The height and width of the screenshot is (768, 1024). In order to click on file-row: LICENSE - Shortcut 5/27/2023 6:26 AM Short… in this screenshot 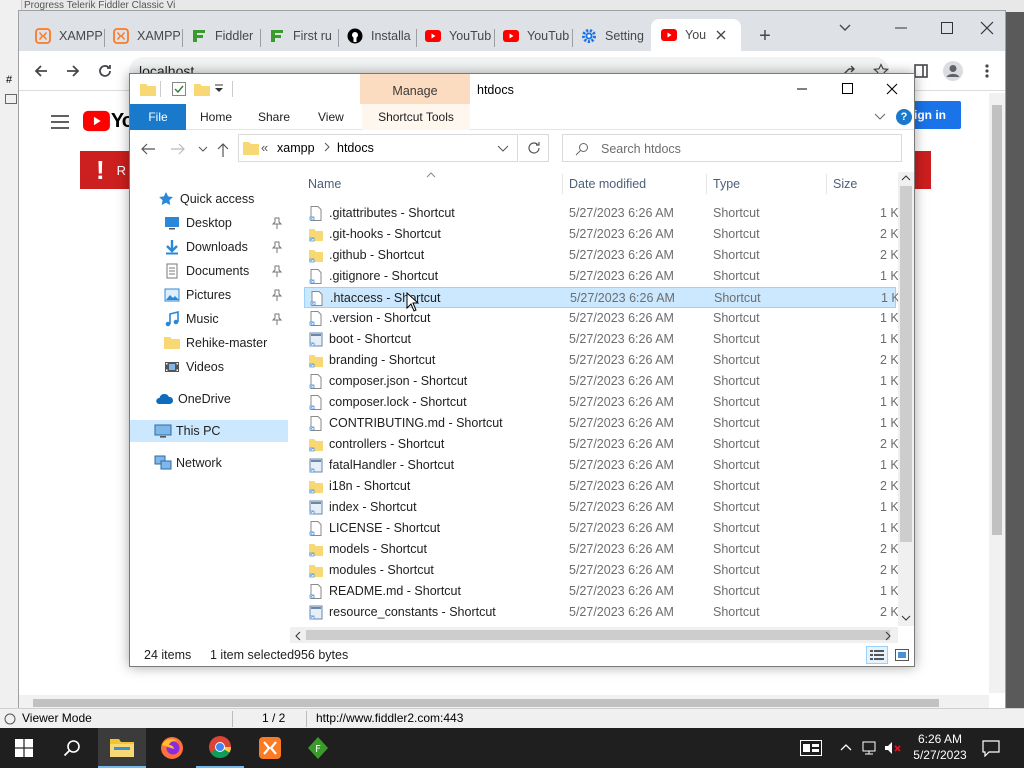, I will do `click(605, 528)`.